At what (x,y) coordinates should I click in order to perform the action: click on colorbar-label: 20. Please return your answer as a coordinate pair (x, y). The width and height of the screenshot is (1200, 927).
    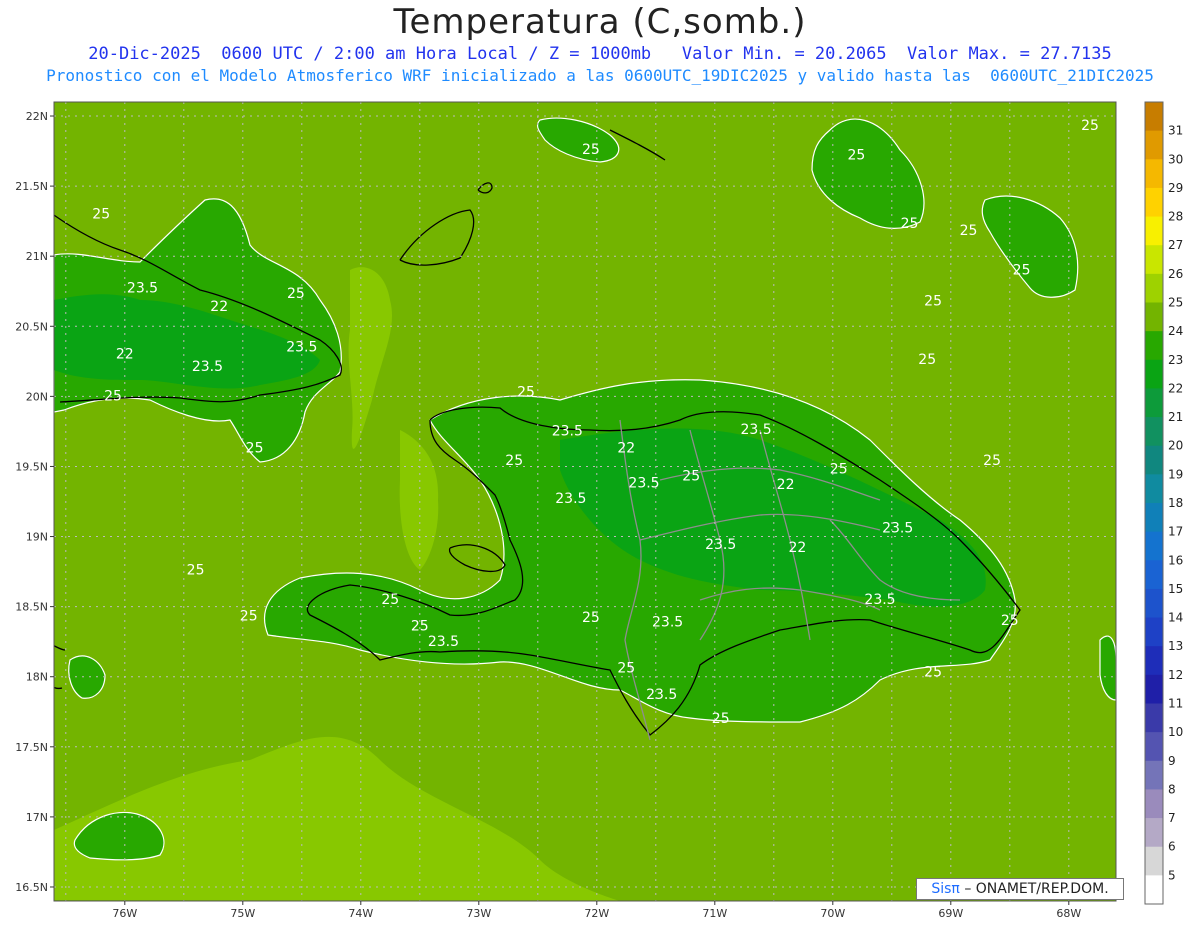
    Looking at the image, I should click on (1175, 446).